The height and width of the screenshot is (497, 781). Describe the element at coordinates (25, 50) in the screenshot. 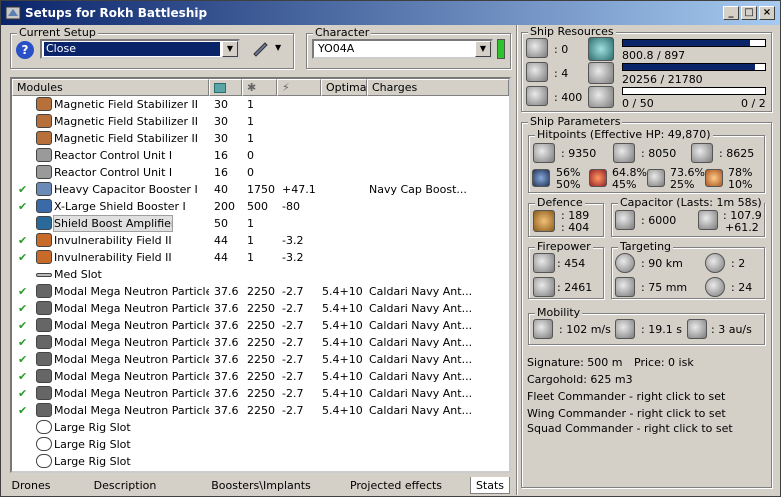

I see `help-icon: ?` at that location.